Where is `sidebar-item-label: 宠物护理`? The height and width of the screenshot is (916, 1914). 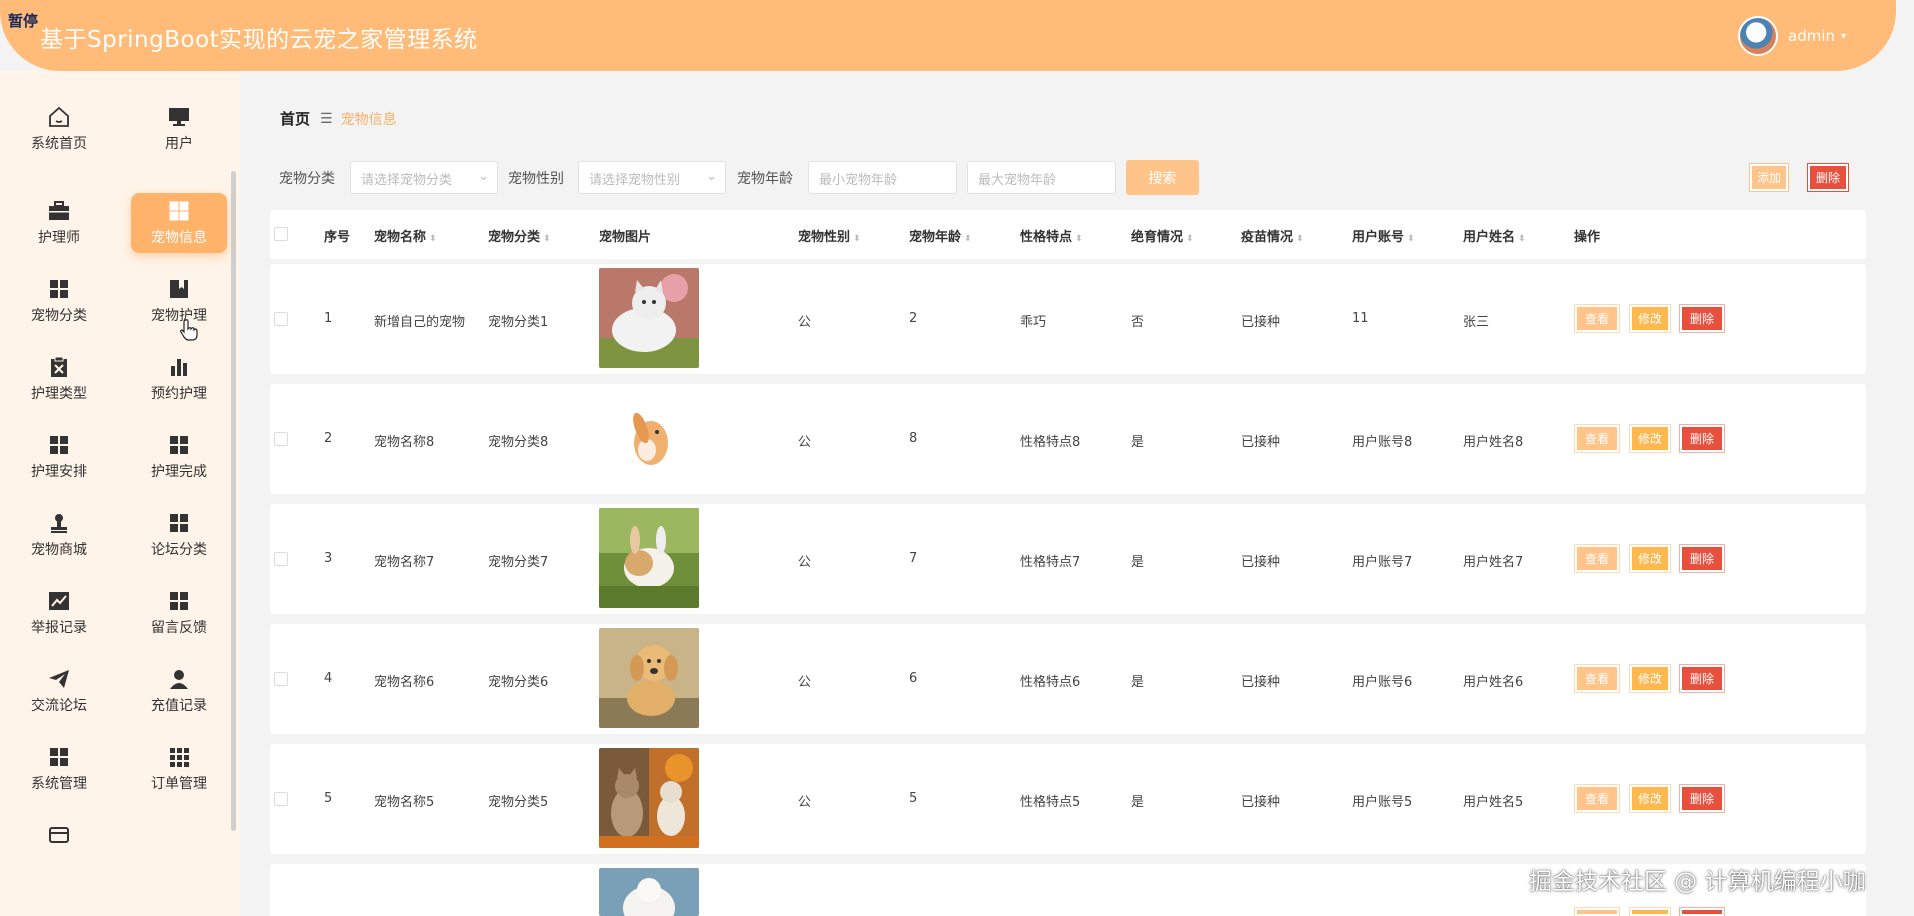
sidebar-item-label: 宠物护理 is located at coordinates (179, 316).